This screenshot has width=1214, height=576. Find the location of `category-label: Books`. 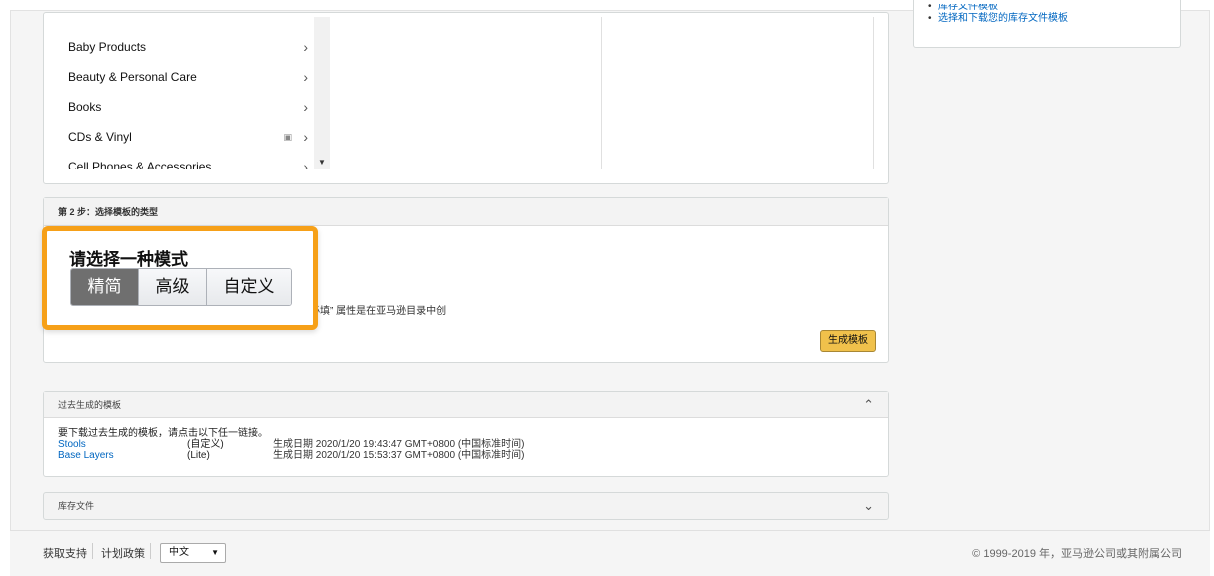

category-label: Books is located at coordinates (85, 107).